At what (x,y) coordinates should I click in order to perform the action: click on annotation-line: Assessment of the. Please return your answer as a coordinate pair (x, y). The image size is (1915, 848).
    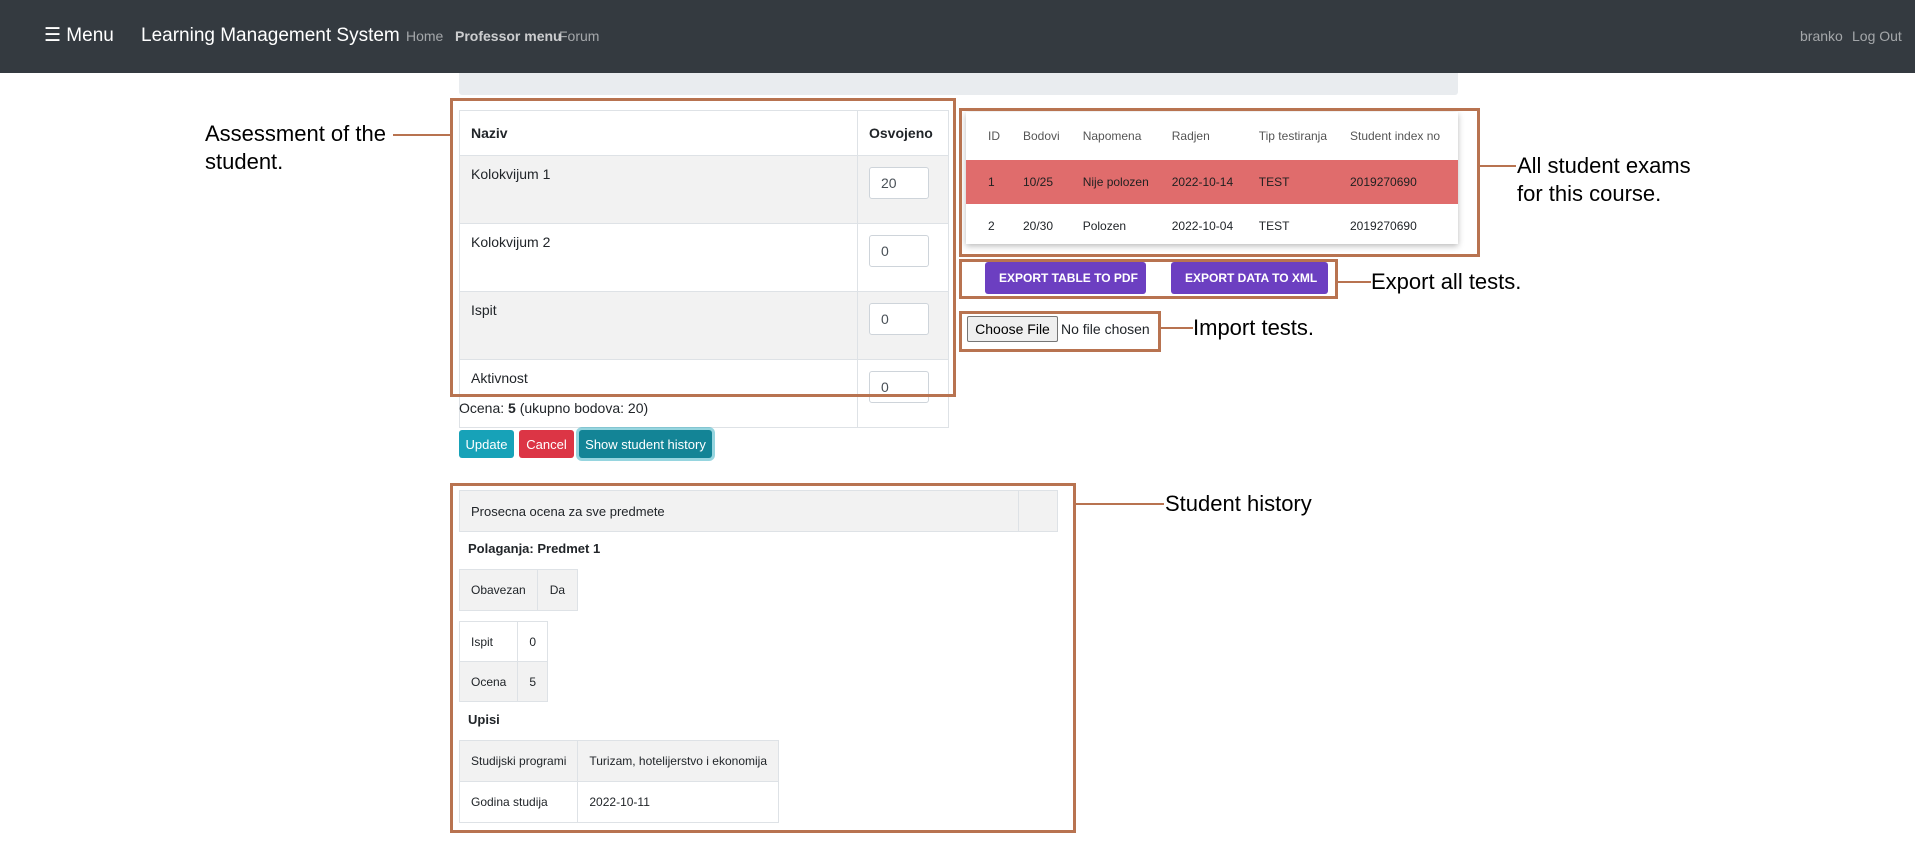
    Looking at the image, I should click on (295, 133).